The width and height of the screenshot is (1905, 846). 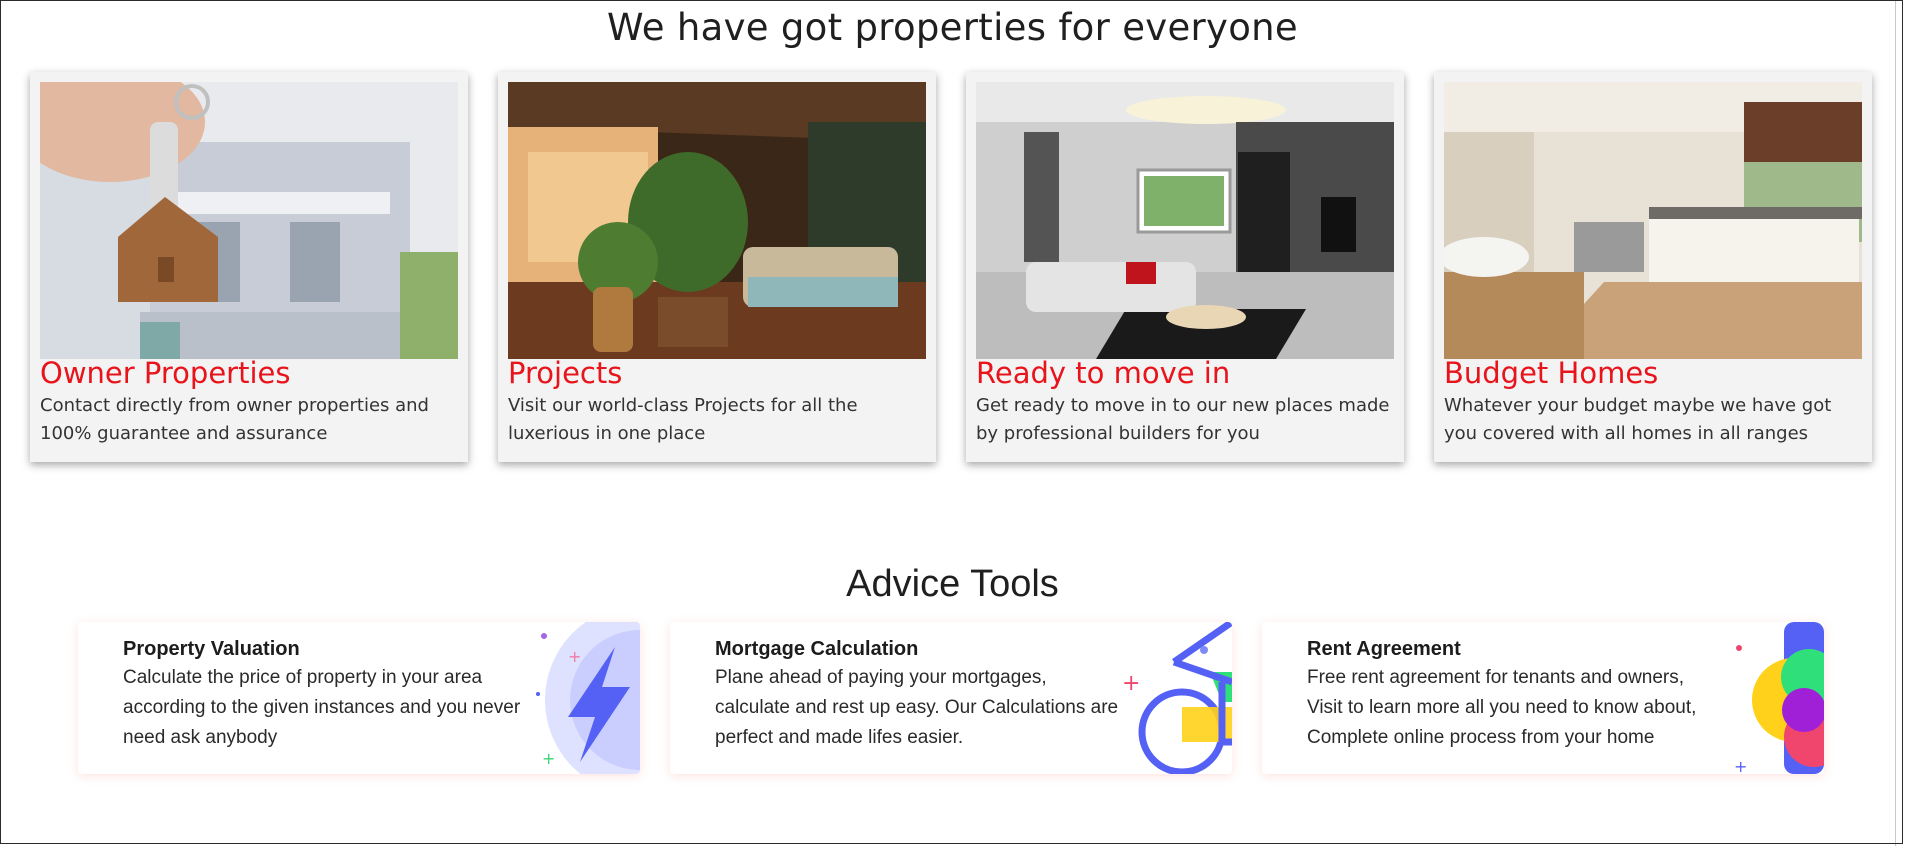 I want to click on ready-to-move-image, so click(x=1185, y=220).